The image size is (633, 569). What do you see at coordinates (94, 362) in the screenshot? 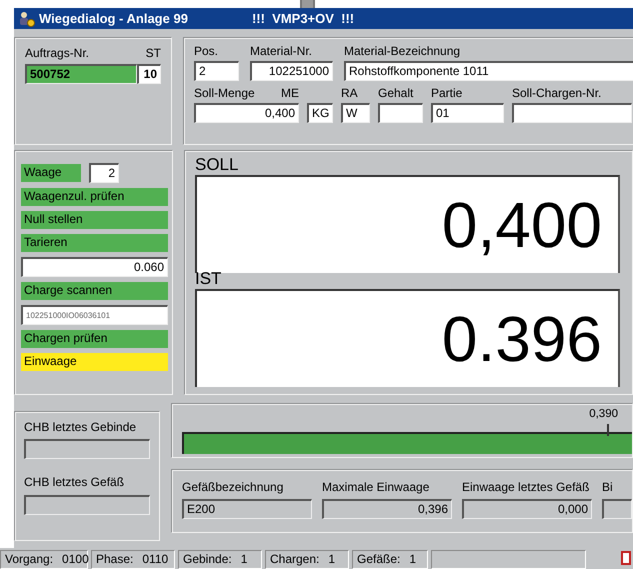
I see `status-indicator: Einwaage` at bounding box center [94, 362].